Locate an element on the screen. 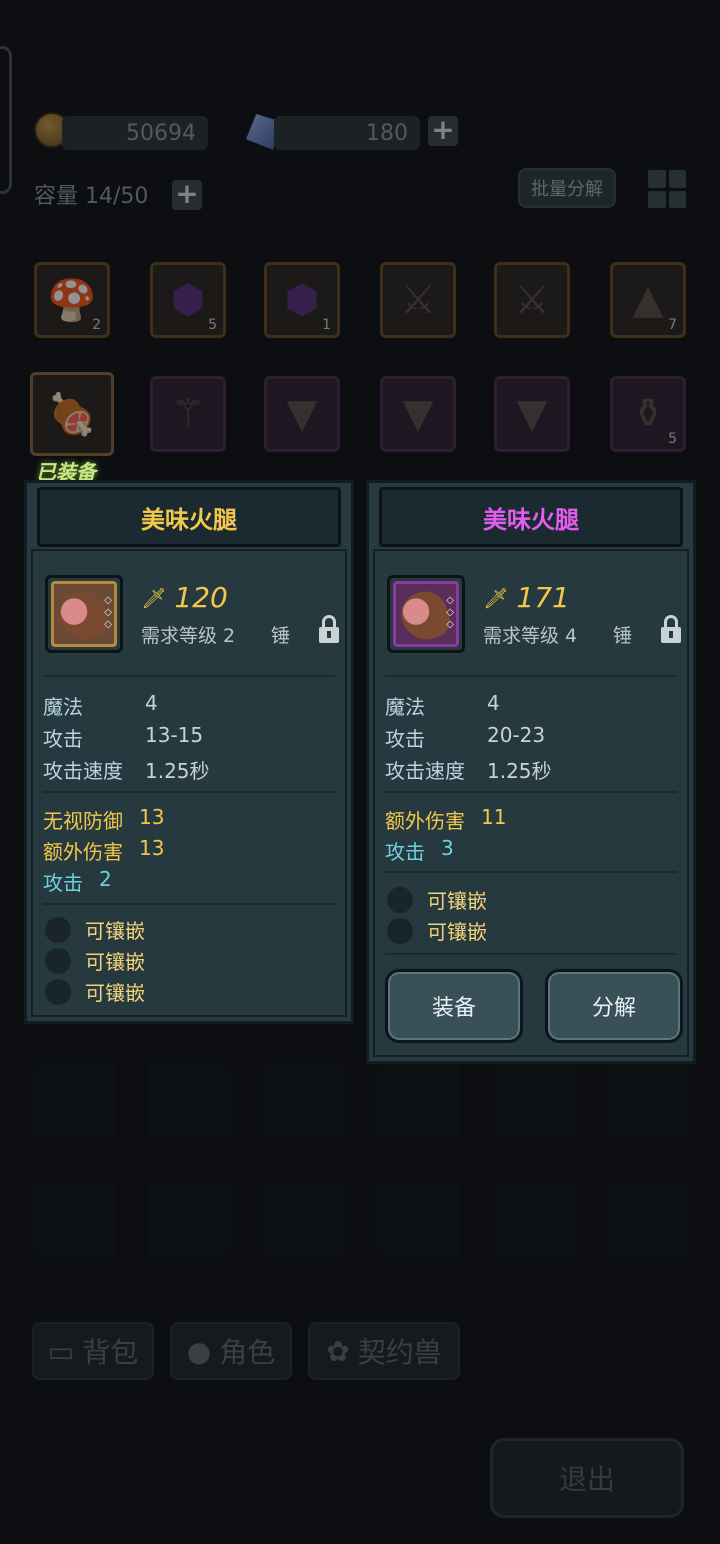 The image size is (720, 1544). exit-button: 退出 is located at coordinates (587, 1478).